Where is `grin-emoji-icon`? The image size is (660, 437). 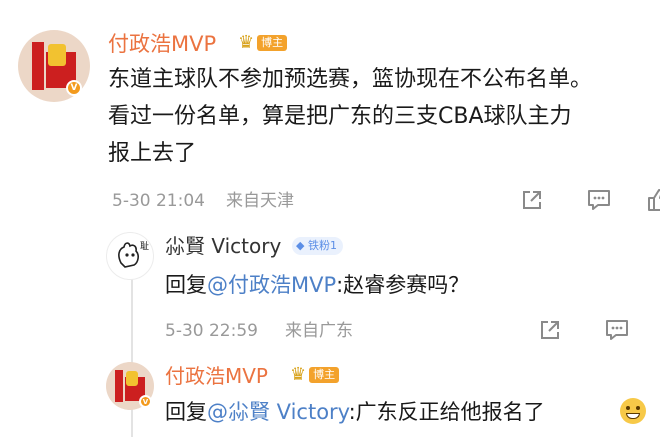 grin-emoji-icon is located at coordinates (633, 411).